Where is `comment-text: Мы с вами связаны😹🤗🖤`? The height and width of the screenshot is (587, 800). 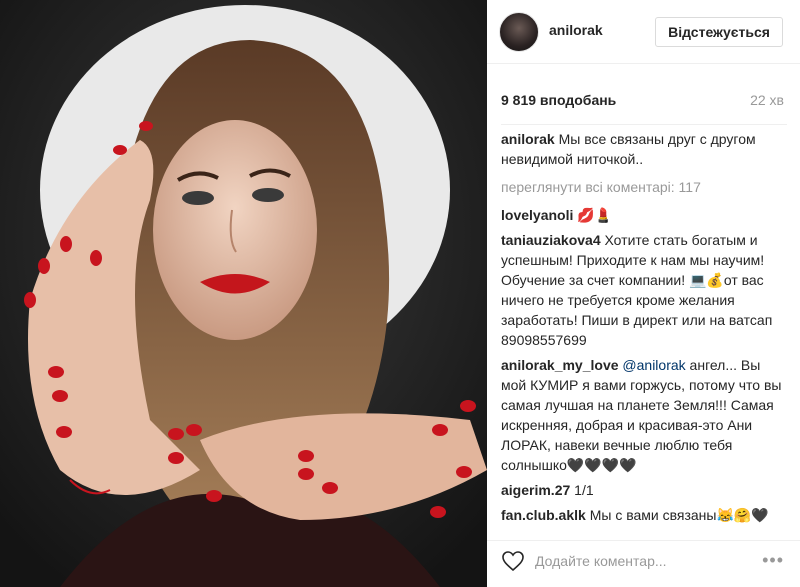 comment-text: Мы с вами связаны😹🤗🖤 is located at coordinates (679, 515).